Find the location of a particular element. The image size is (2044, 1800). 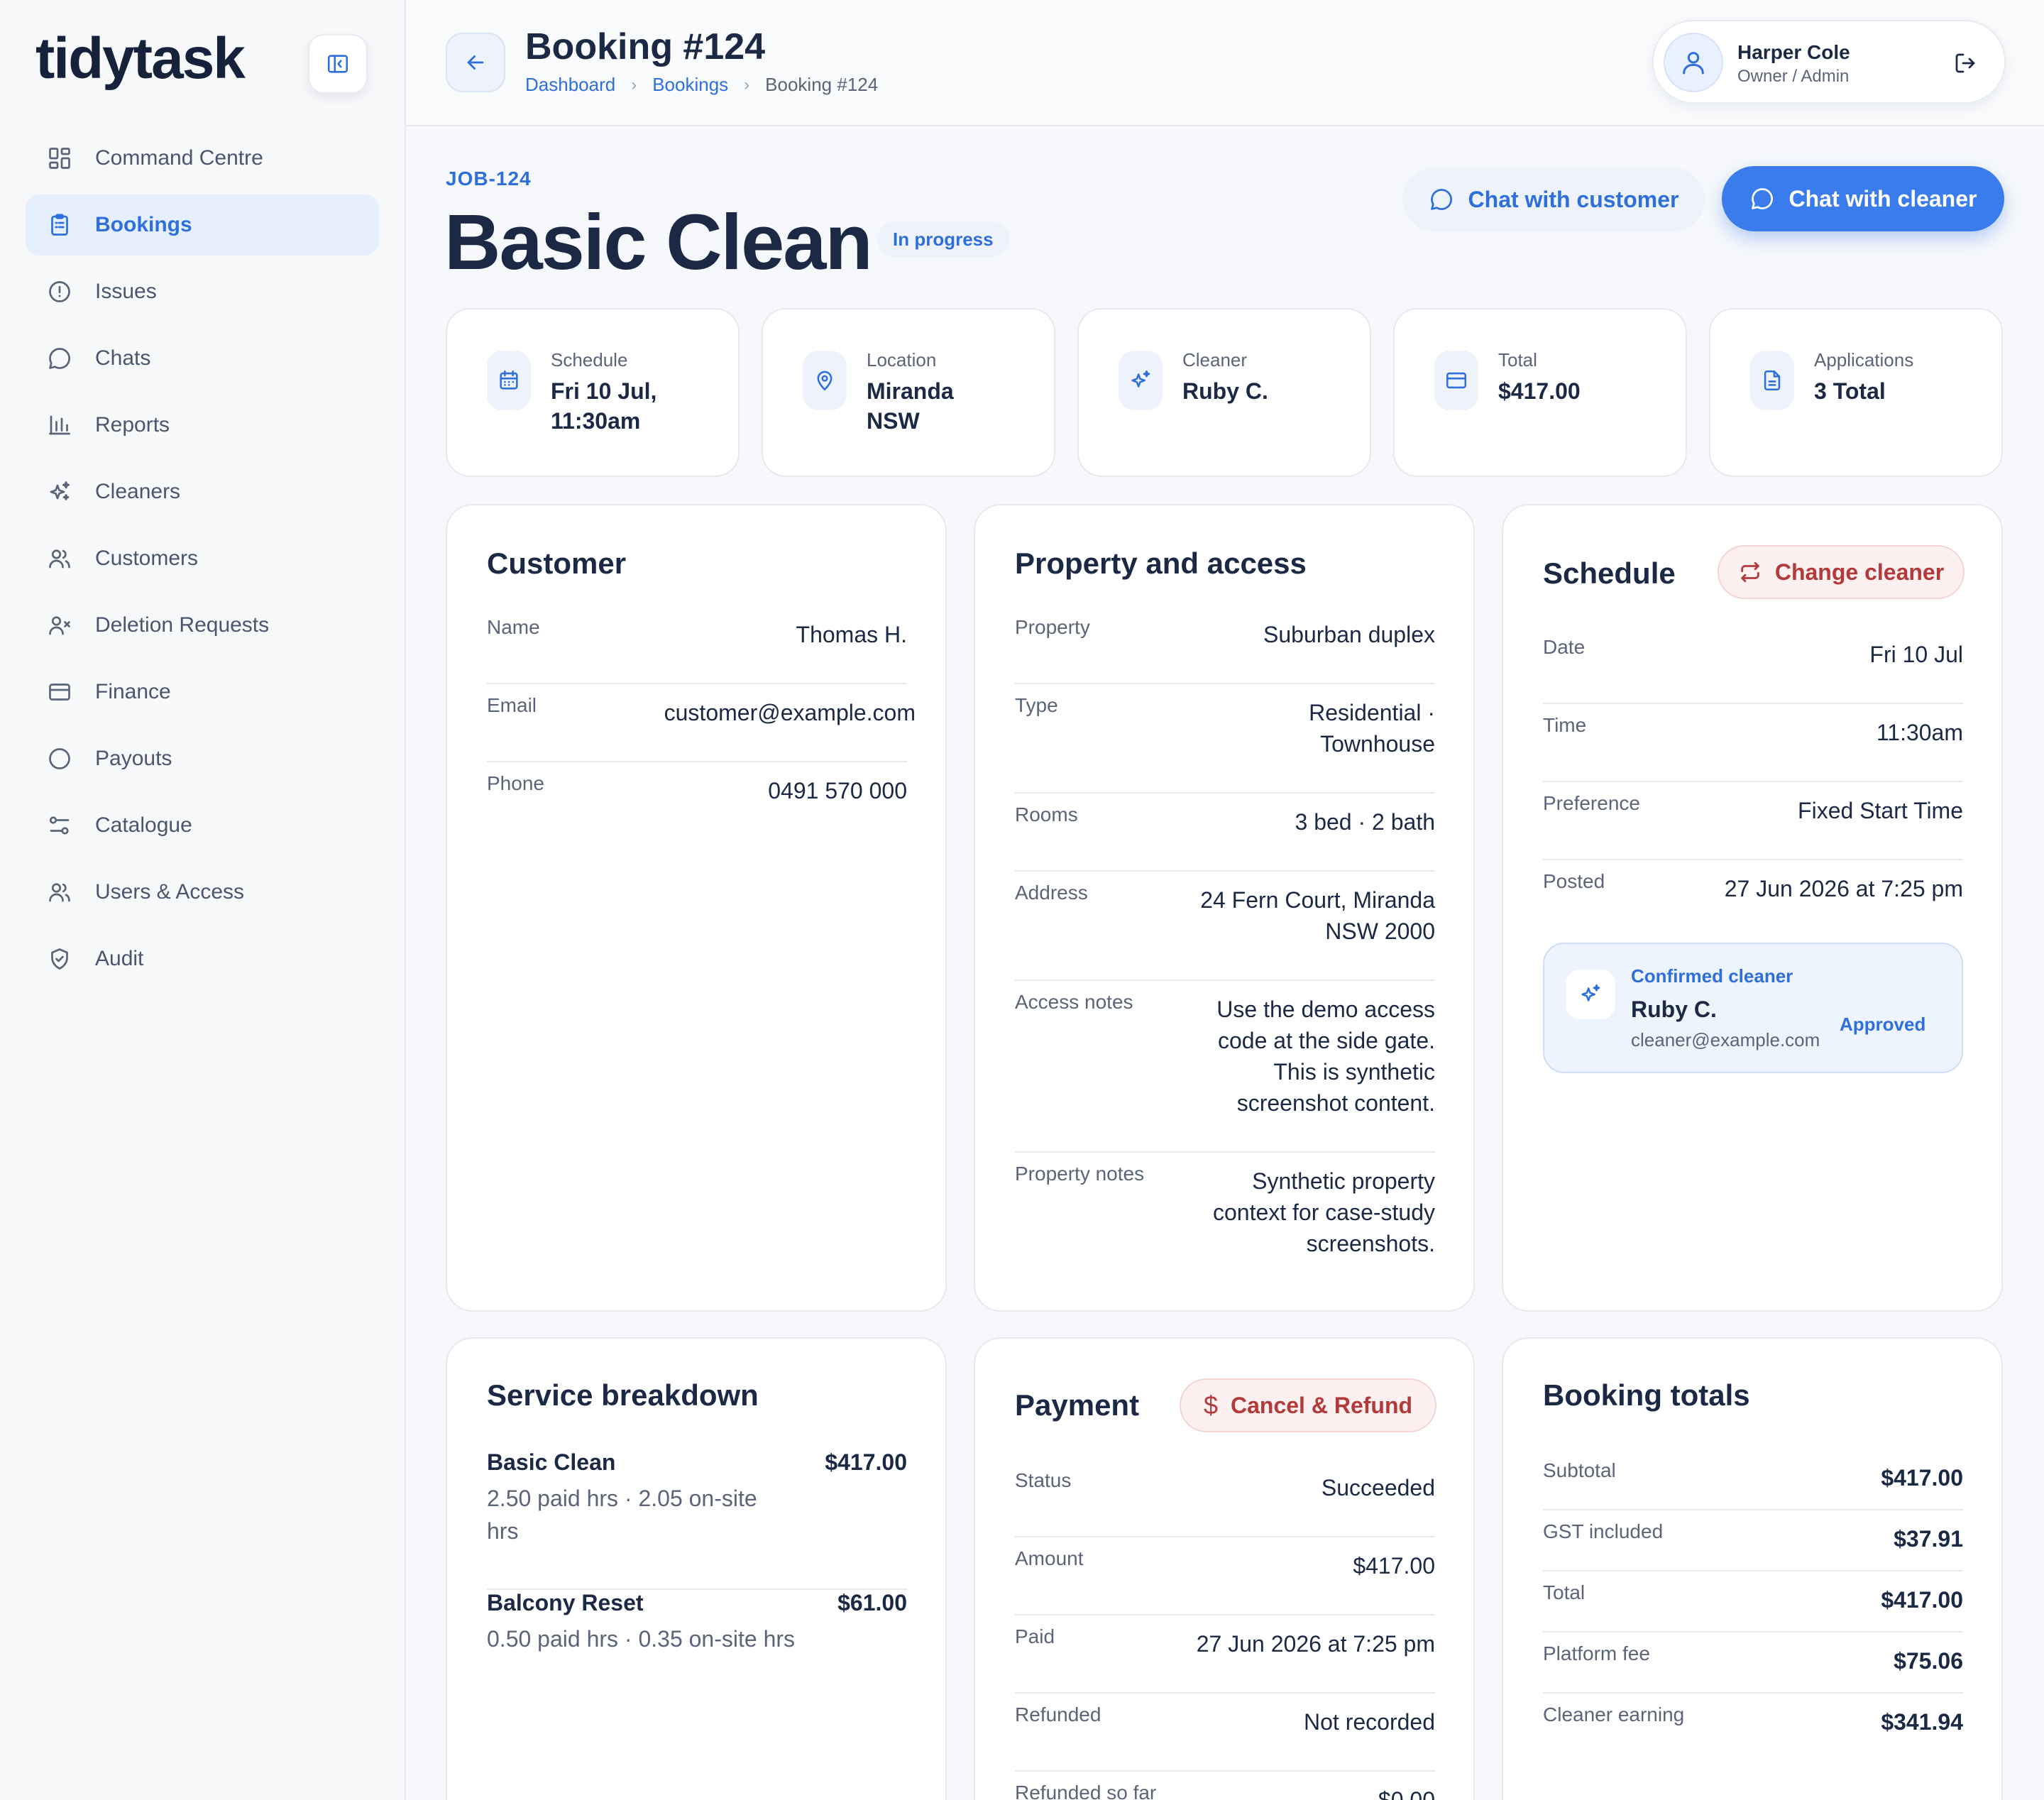

change-cleaner-button: Change cleaner is located at coordinates (1841, 572).